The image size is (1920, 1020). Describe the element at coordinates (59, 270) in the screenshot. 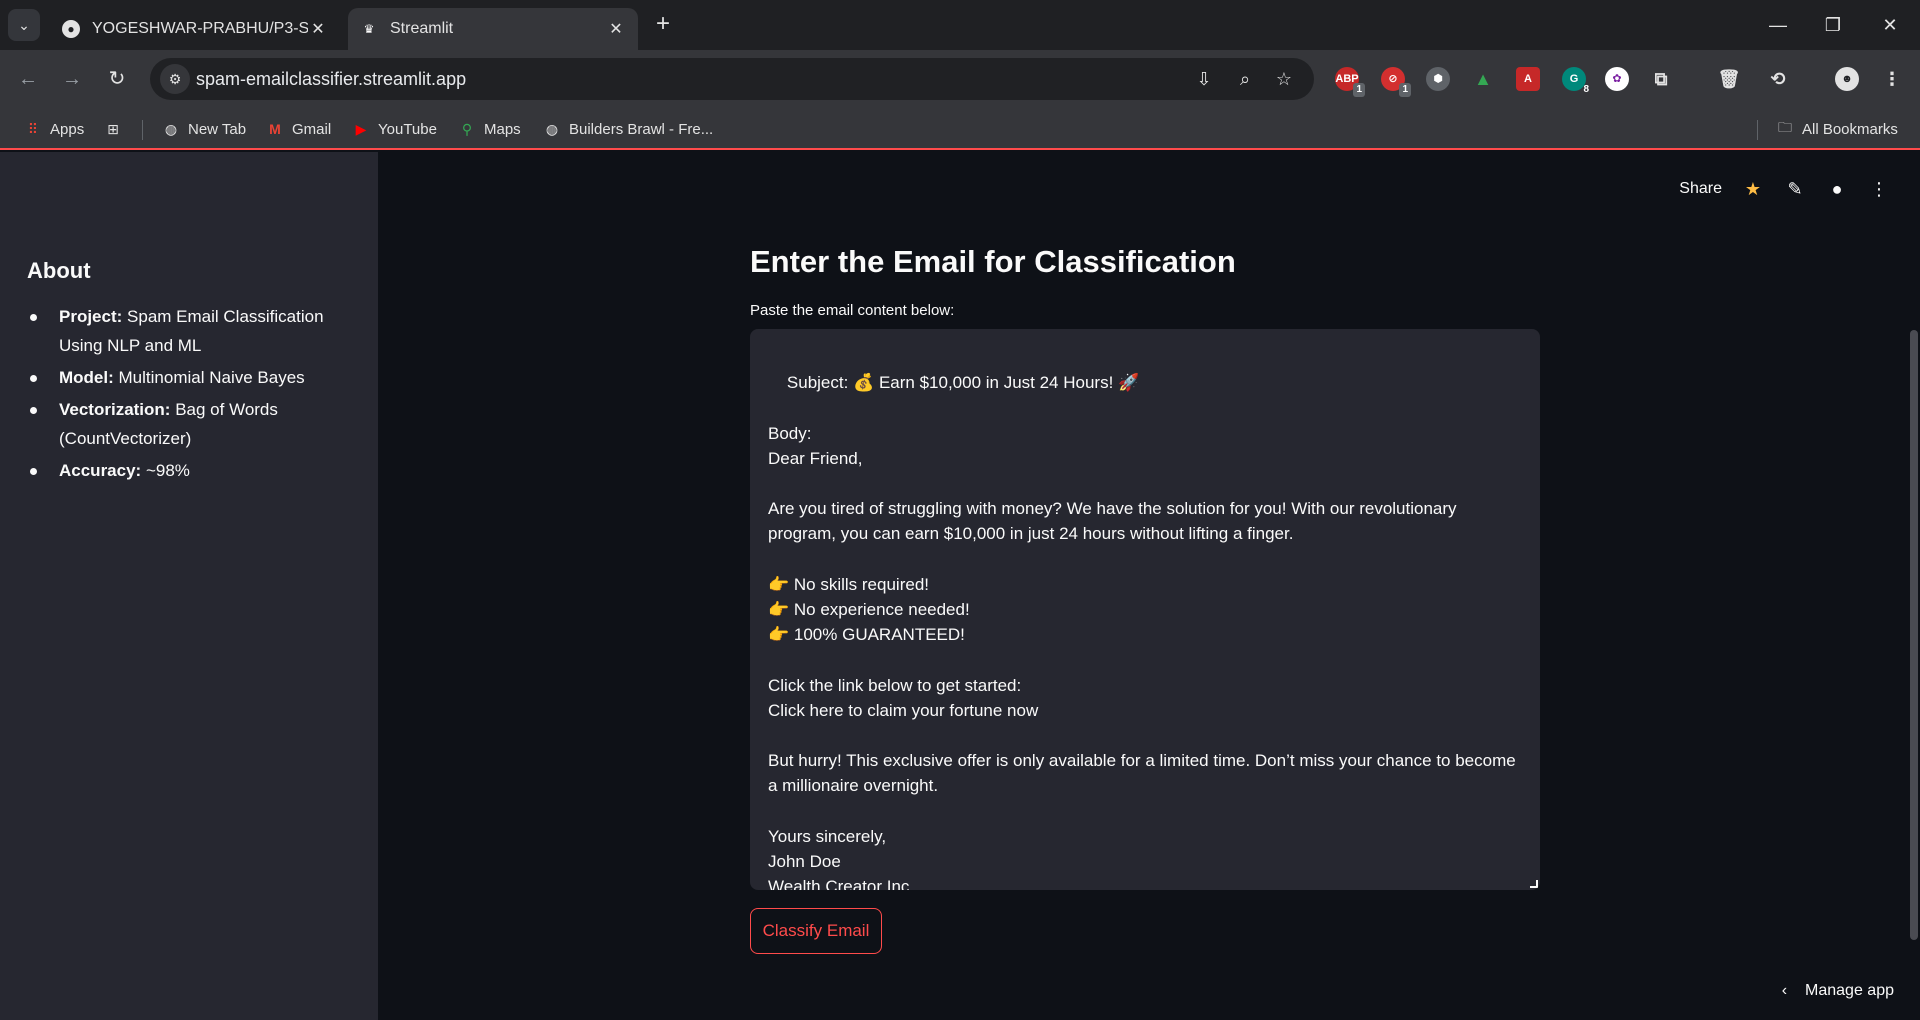

I see `sidebar-title: About` at that location.